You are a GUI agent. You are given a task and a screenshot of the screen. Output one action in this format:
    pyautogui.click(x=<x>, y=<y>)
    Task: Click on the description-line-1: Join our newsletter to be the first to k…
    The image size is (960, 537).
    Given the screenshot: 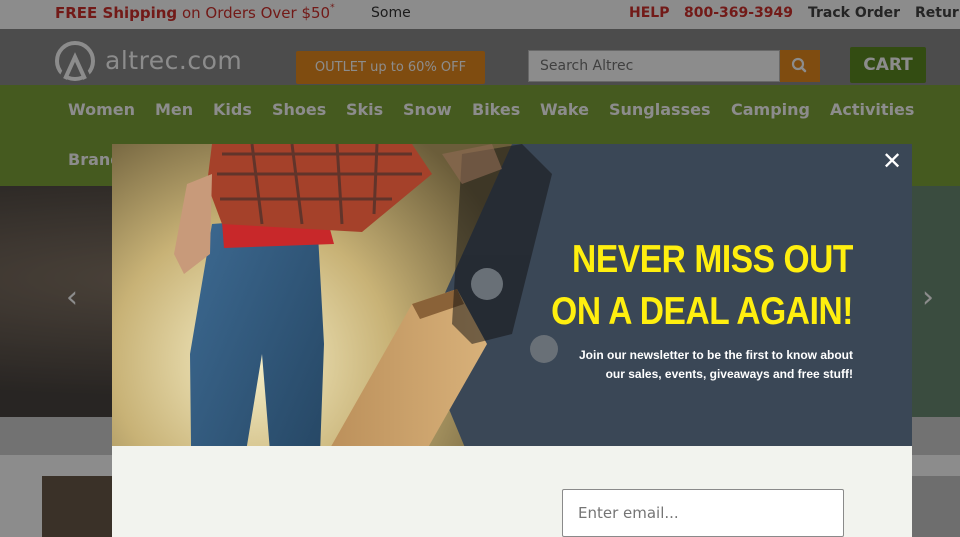 What is the action you would take?
    pyautogui.click(x=715, y=355)
    